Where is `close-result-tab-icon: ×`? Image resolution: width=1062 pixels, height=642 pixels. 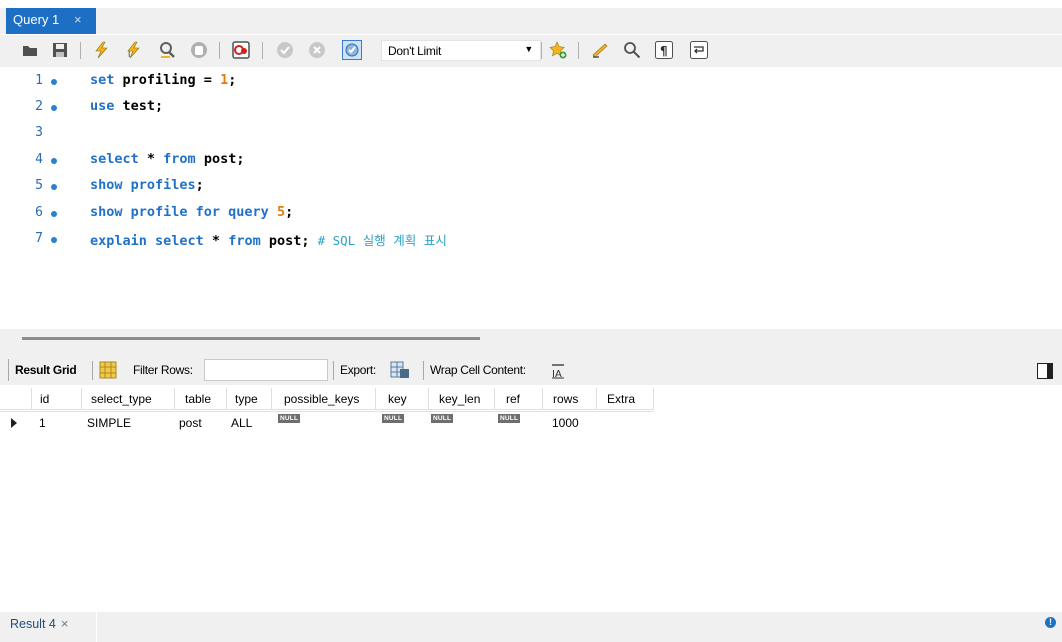
close-result-tab-icon: × is located at coordinates (65, 623).